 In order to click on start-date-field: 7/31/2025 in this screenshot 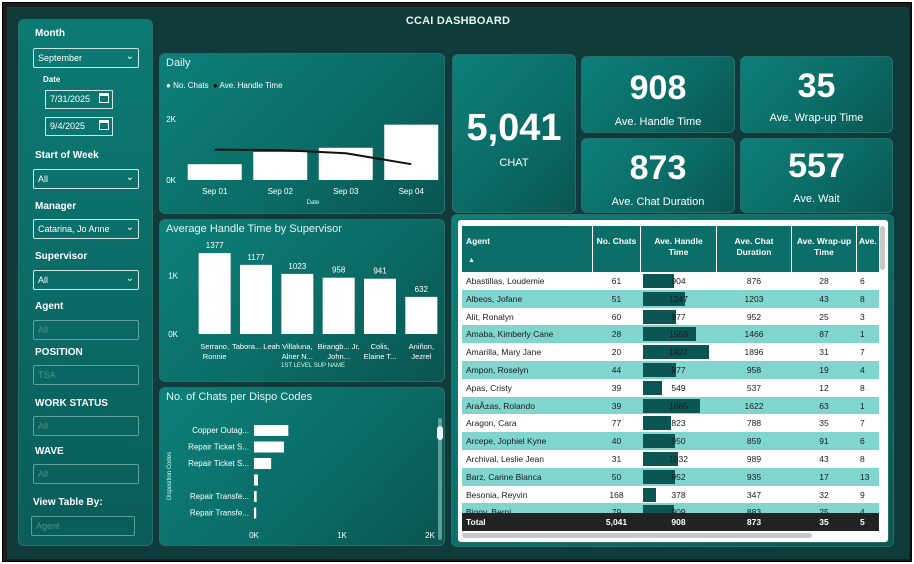, I will do `click(79, 99)`.